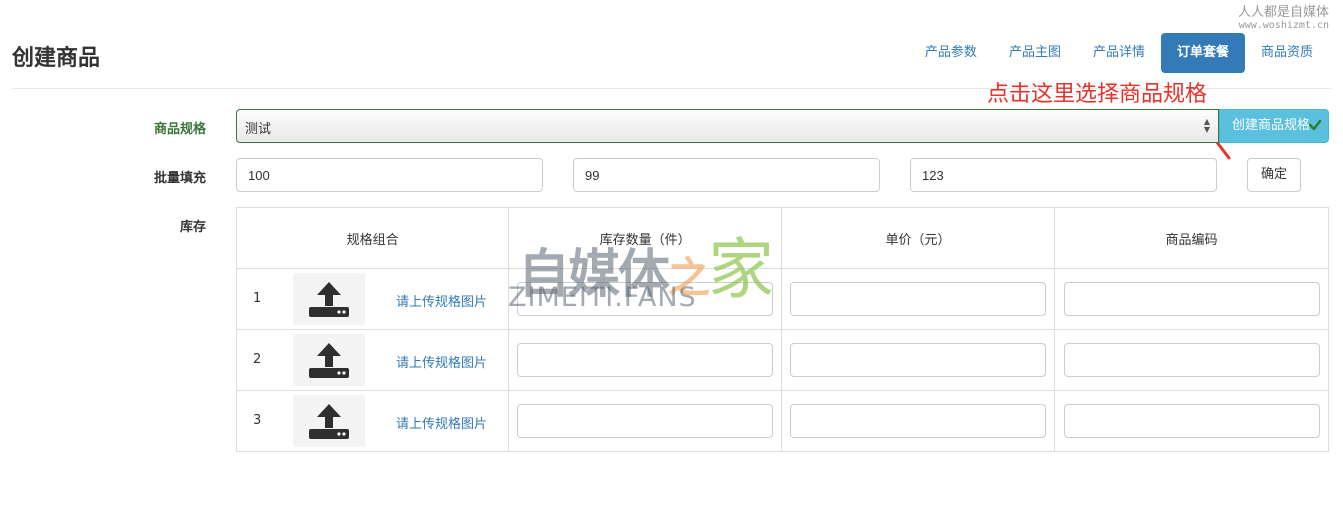 This screenshot has width=1343, height=516. What do you see at coordinates (372, 421) in the screenshot?
I see `spec-cell: 3 请上传规格图片` at bounding box center [372, 421].